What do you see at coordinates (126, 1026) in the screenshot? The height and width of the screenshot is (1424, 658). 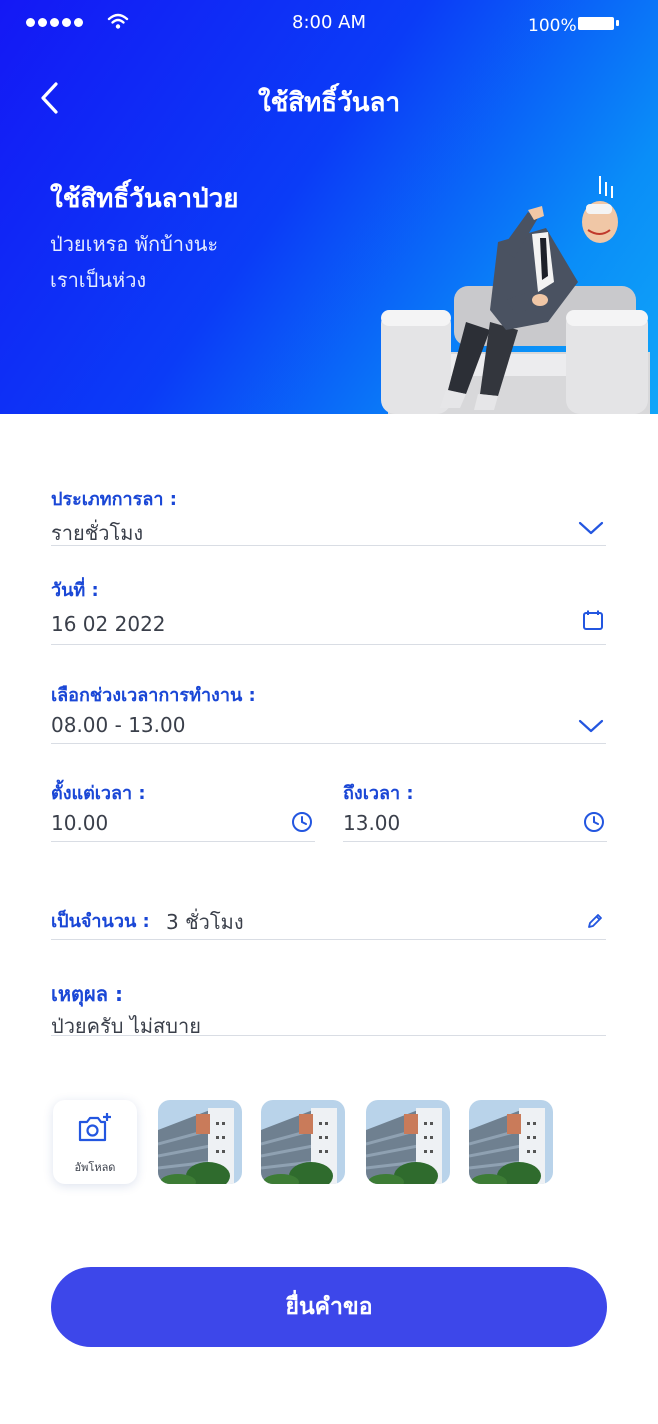 I see `reason-value: ป่วยครับ ไม่สบาย` at bounding box center [126, 1026].